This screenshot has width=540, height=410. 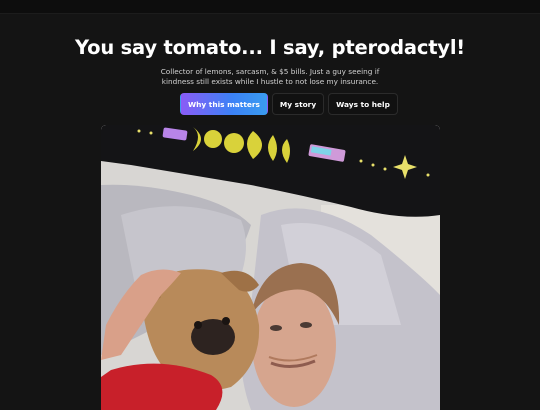 What do you see at coordinates (298, 104) in the screenshot?
I see `tab-my-story: My story` at bounding box center [298, 104].